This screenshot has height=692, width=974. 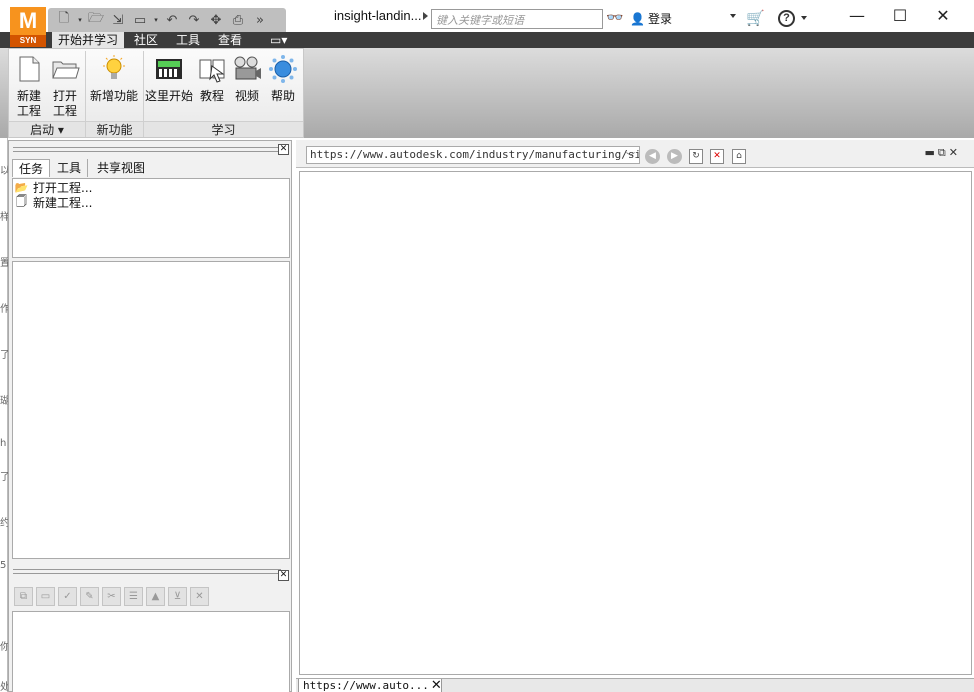 What do you see at coordinates (111, 596) in the screenshot?
I see `tools-icon: ✂` at bounding box center [111, 596].